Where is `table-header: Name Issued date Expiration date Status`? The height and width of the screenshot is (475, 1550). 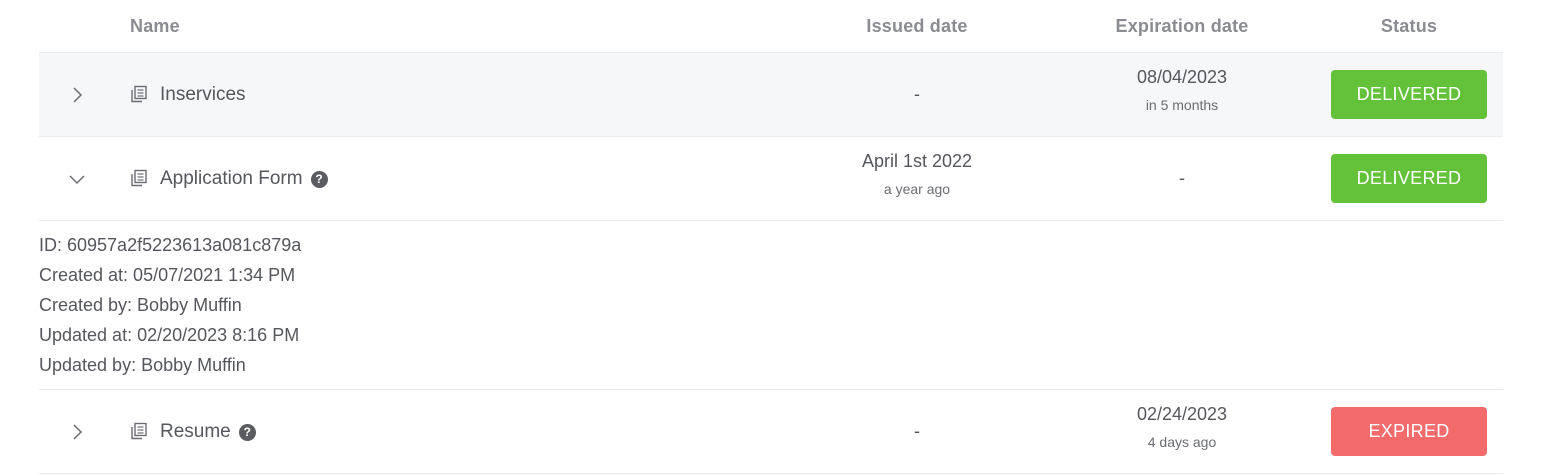
table-header: Name Issued date Expiration date Status is located at coordinates (771, 26).